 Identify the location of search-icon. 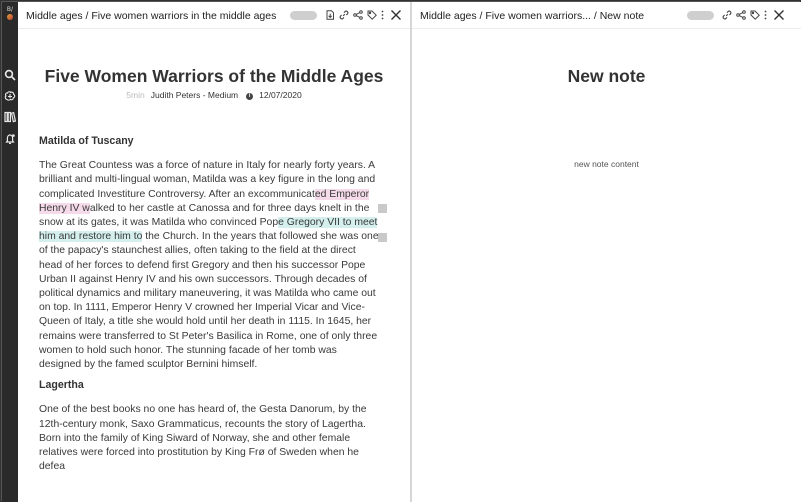
(10, 75).